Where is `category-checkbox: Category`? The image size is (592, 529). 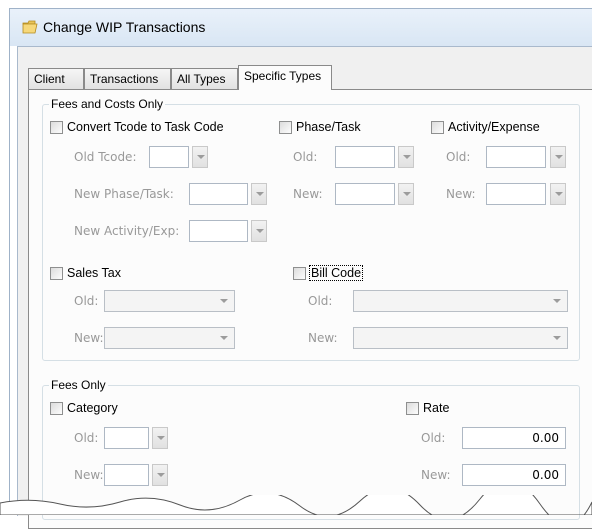
category-checkbox: Category is located at coordinates (84, 408).